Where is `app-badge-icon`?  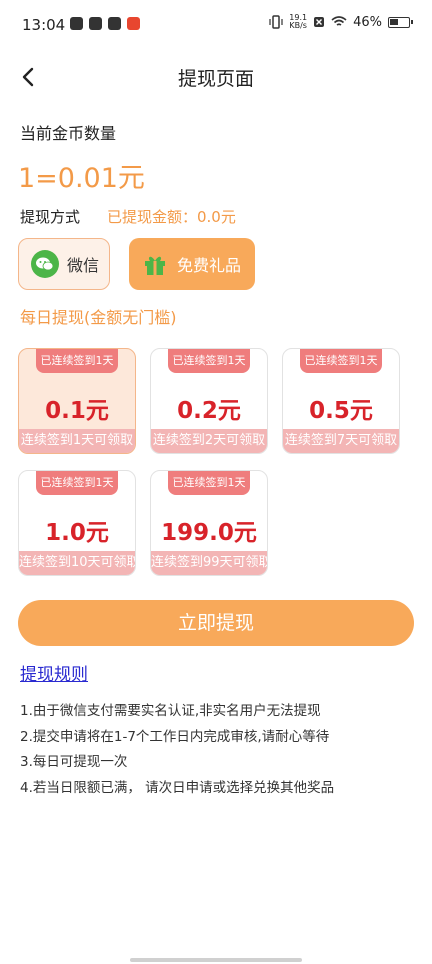
app-badge-icon is located at coordinates (133, 23).